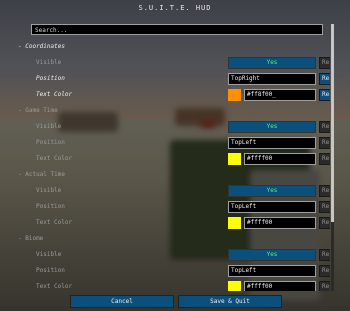  Describe the element at coordinates (31, 238) in the screenshot. I see `section-title: - Biome` at that location.